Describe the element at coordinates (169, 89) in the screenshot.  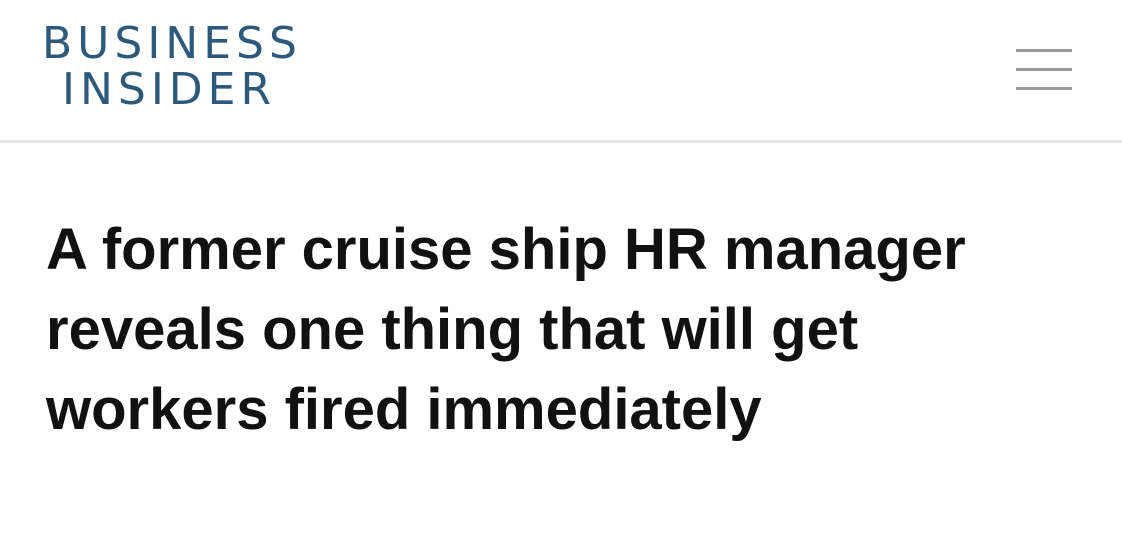
I see `logo-line-insider: INSIDER` at that location.